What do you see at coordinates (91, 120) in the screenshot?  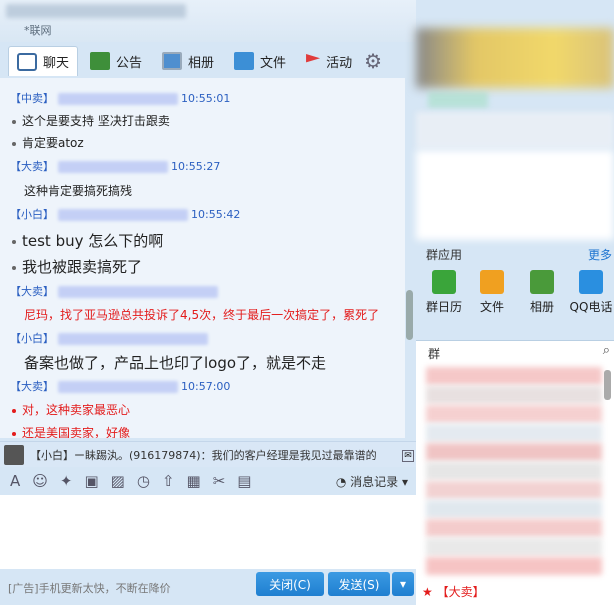 I see `message-text: 这个是要支持 坚决打击跟卖` at bounding box center [91, 120].